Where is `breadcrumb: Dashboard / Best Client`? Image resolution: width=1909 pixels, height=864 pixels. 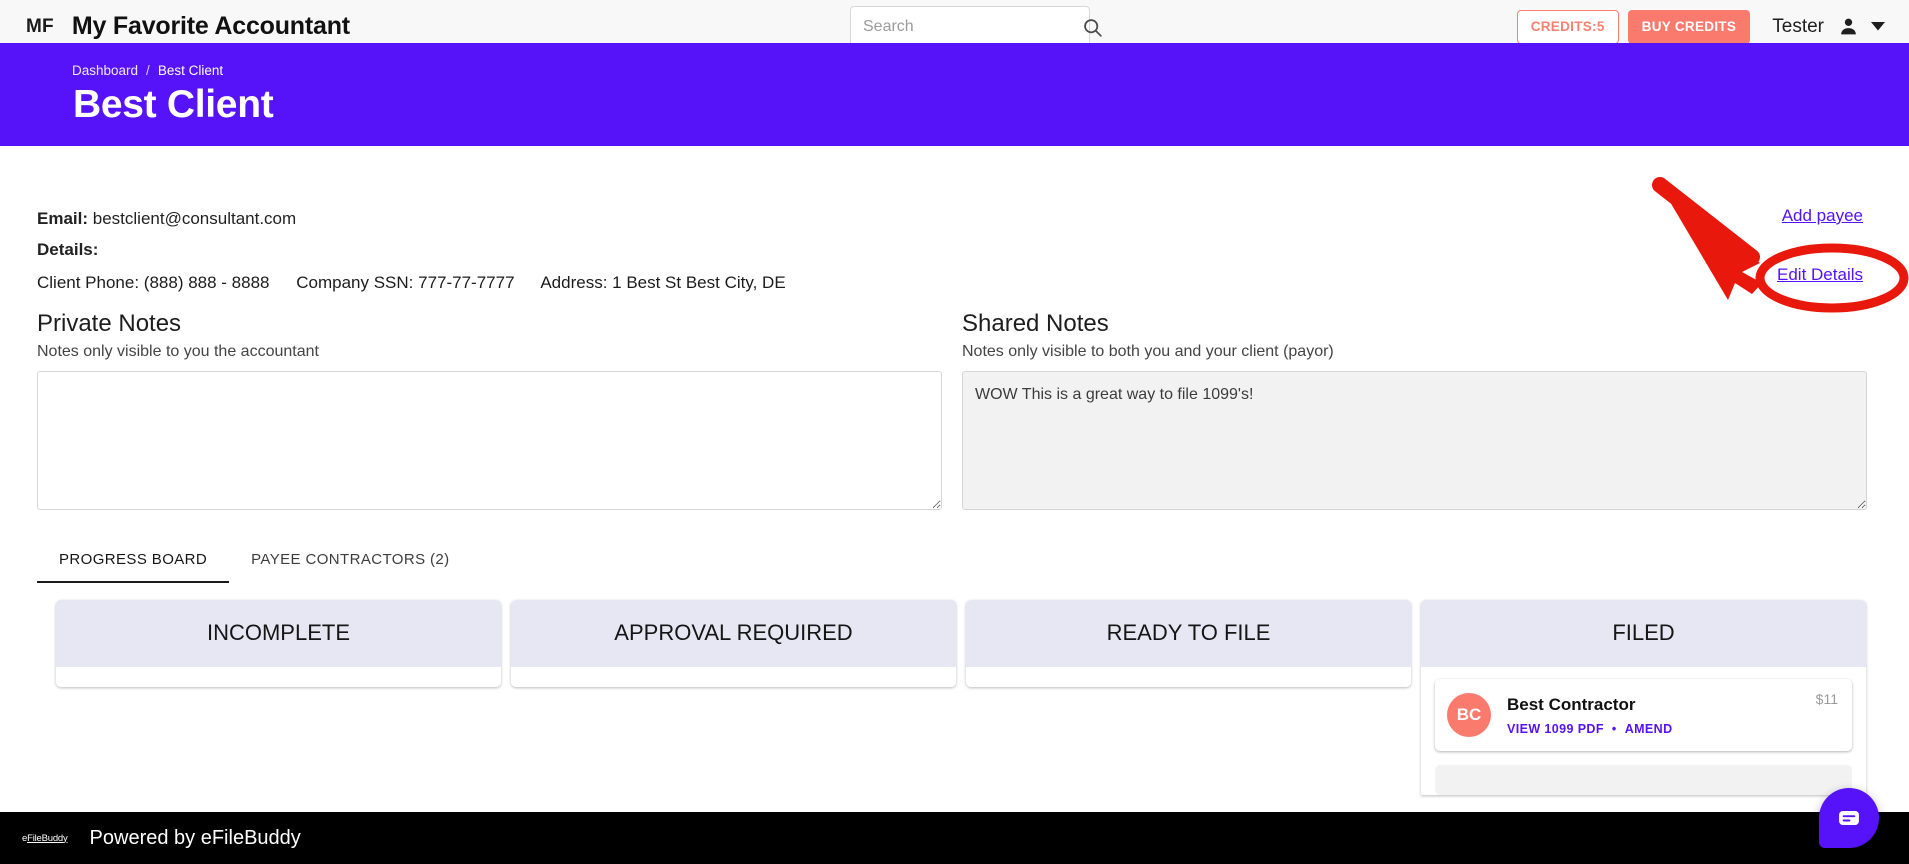
breadcrumb: Dashboard / Best Client is located at coordinates (147, 70).